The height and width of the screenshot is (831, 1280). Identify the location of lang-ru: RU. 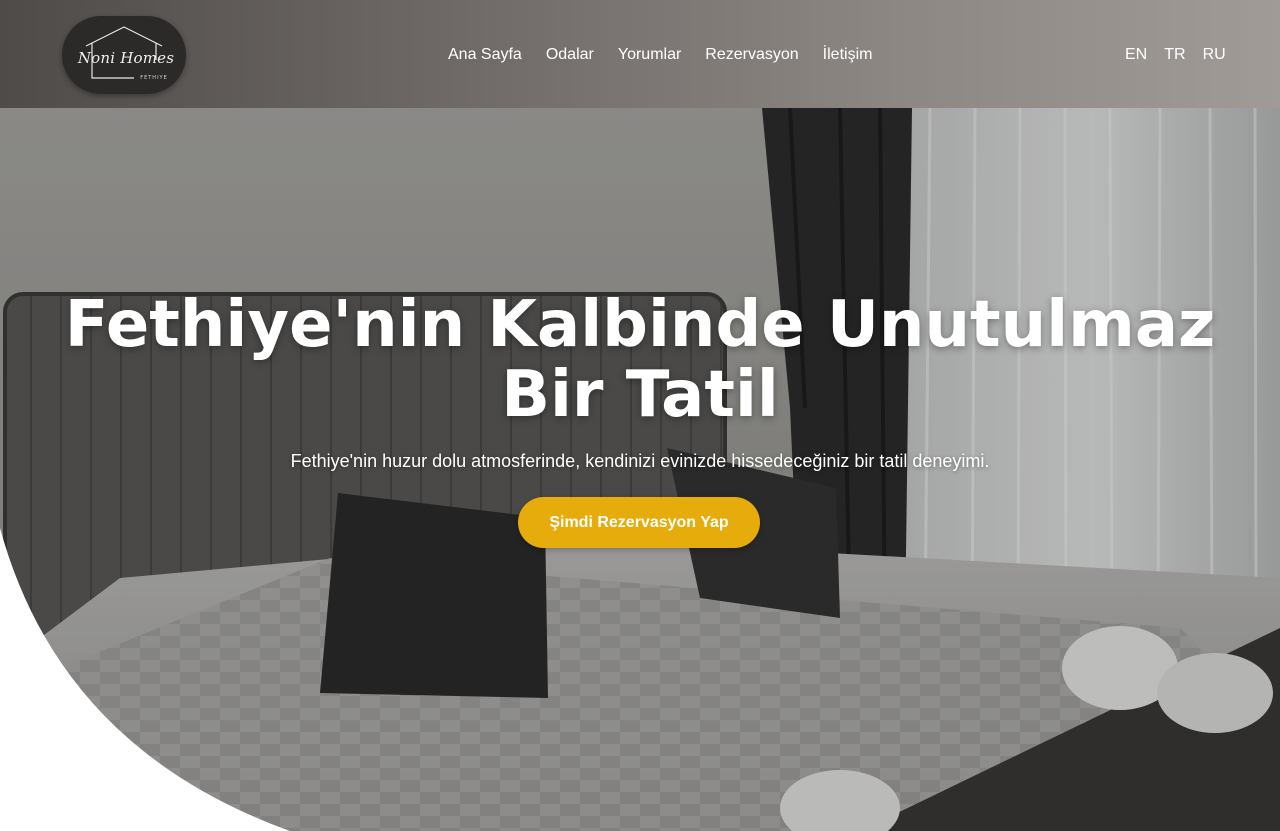
(1214, 55).